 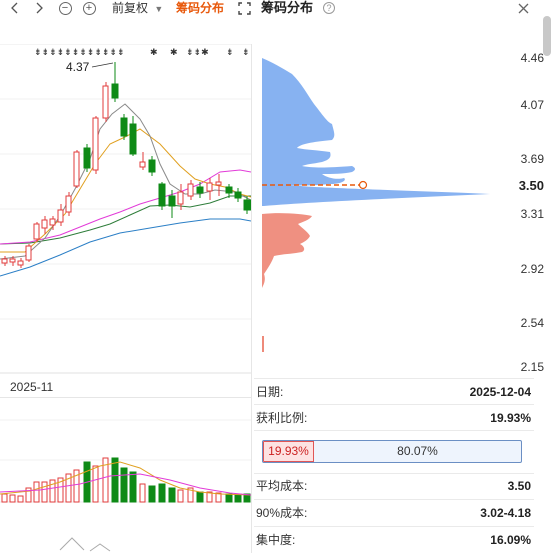 What do you see at coordinates (159, 9) in the screenshot?
I see `caret-down-icon: ▼` at bounding box center [159, 9].